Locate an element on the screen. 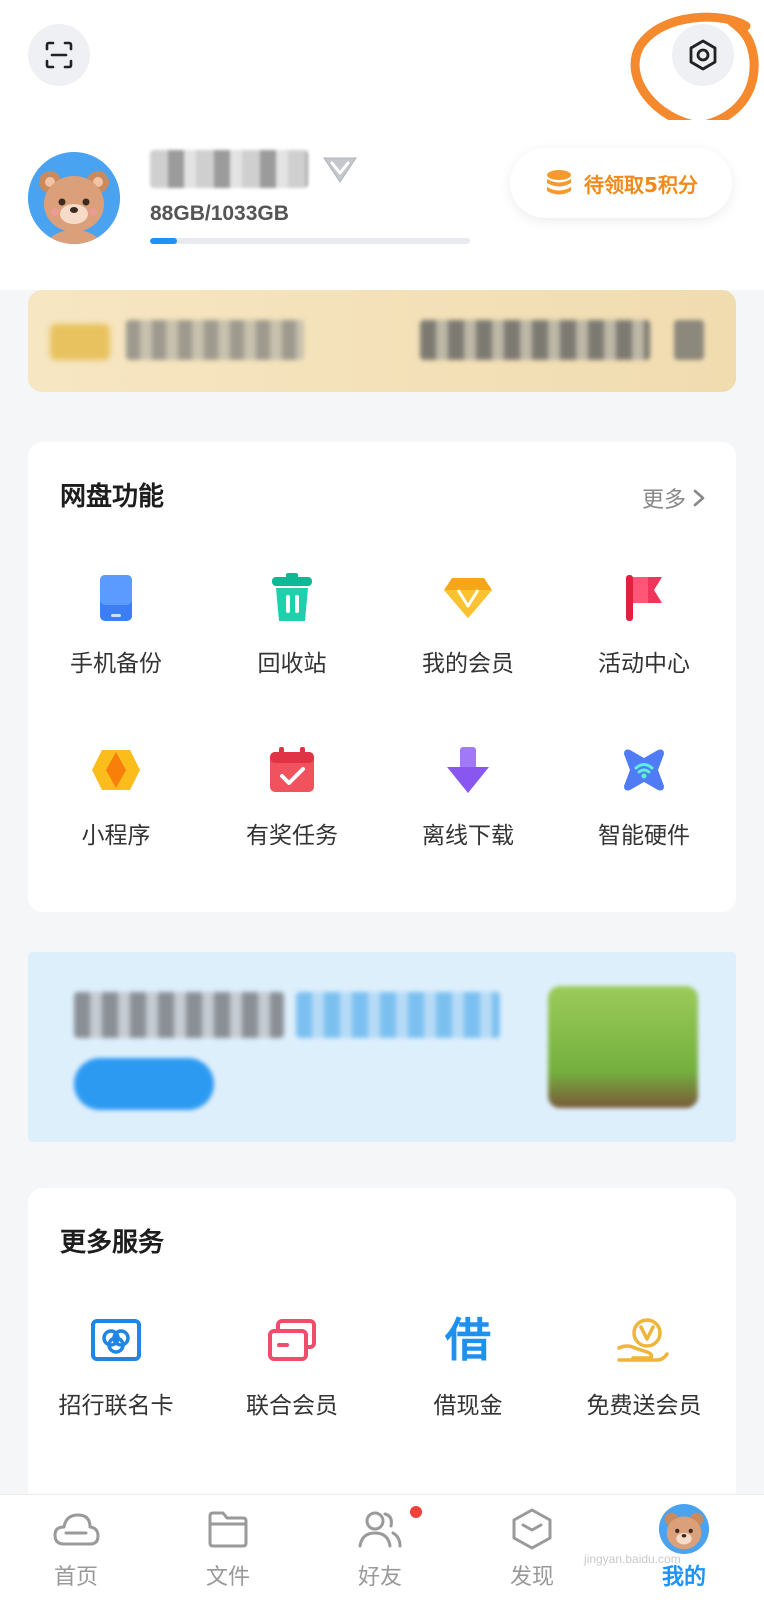  scan-icon is located at coordinates (59, 55).